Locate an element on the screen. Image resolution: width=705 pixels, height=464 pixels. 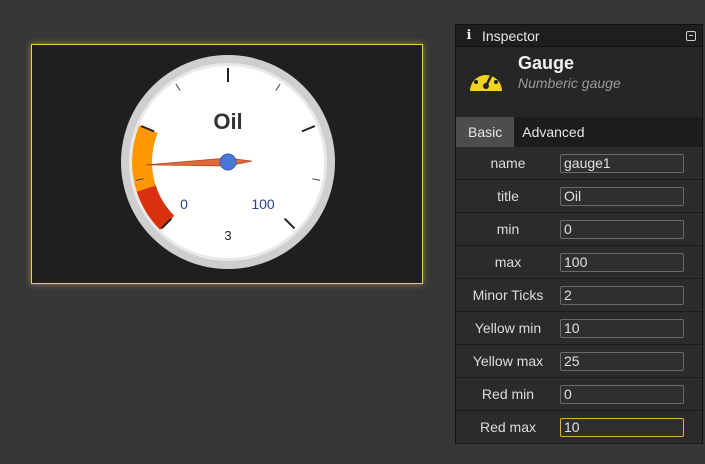
property-label: title is located at coordinates (508, 196).